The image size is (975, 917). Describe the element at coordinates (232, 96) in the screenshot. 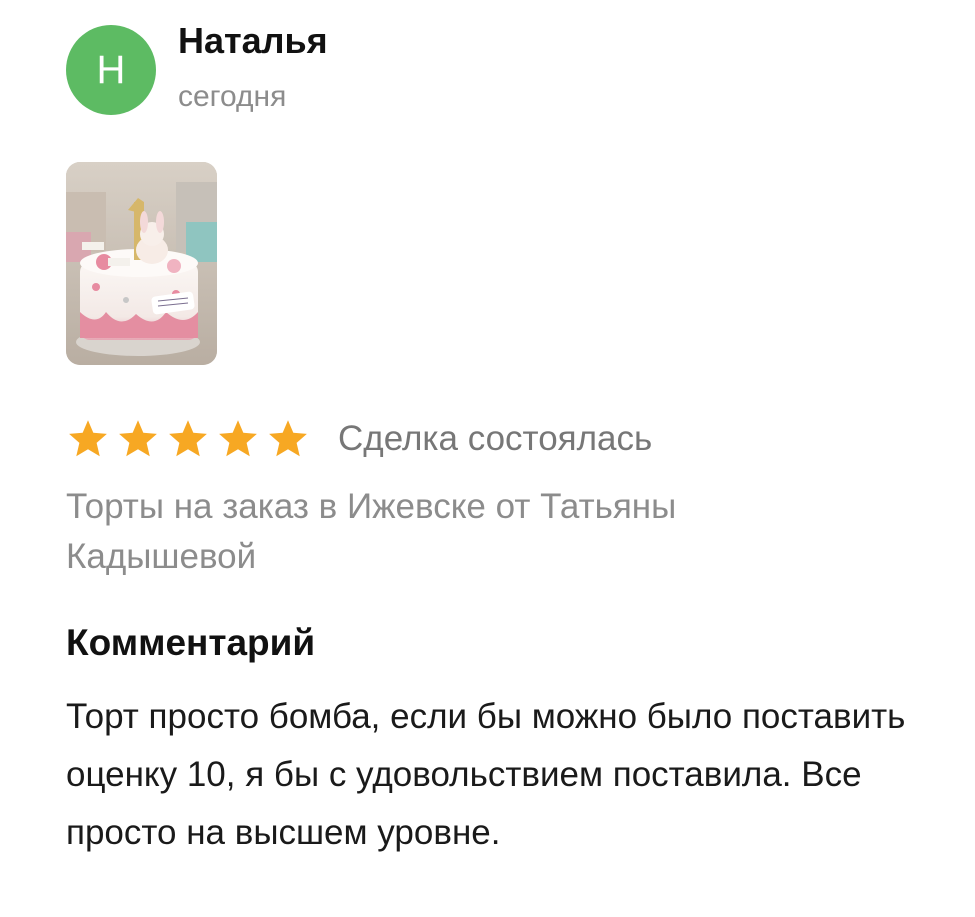

I see `review-date: сегодня` at that location.